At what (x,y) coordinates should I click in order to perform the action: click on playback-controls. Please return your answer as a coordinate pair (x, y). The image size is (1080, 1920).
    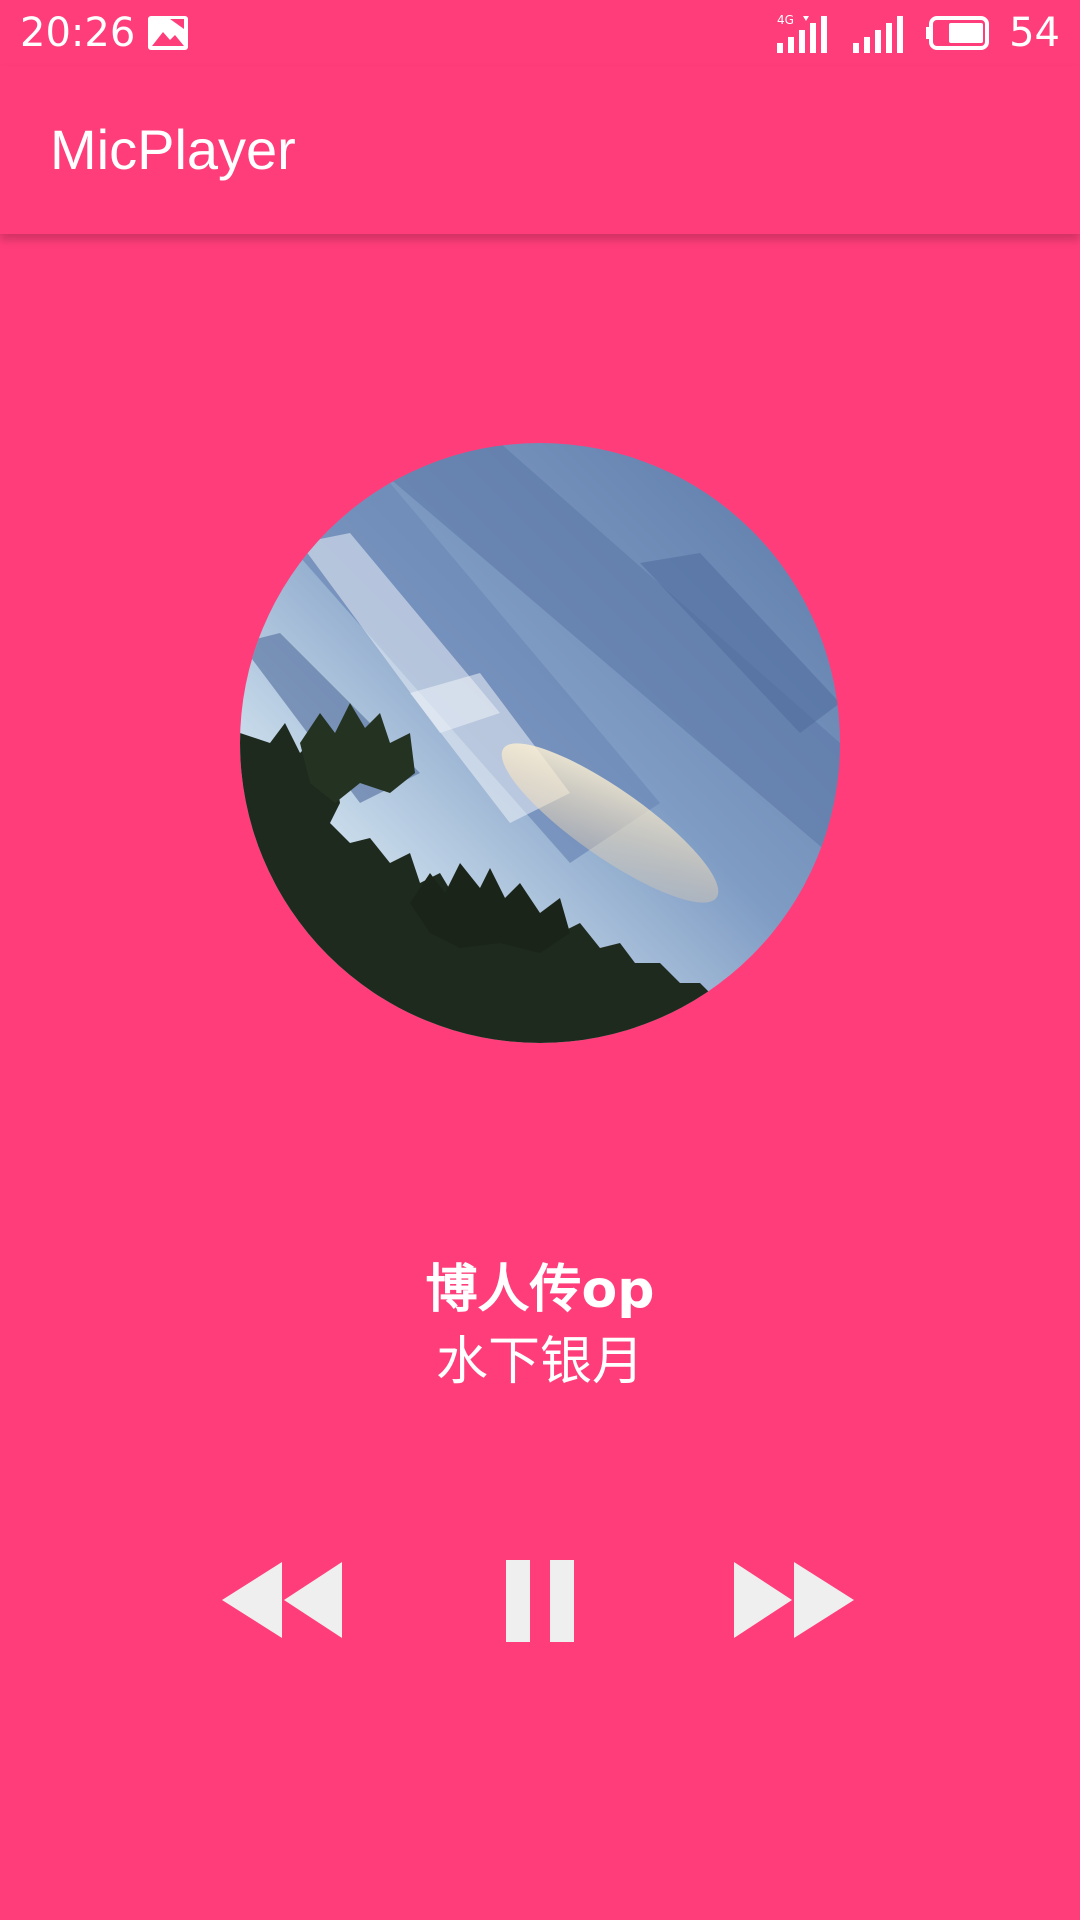
    Looking at the image, I should click on (540, 1600).